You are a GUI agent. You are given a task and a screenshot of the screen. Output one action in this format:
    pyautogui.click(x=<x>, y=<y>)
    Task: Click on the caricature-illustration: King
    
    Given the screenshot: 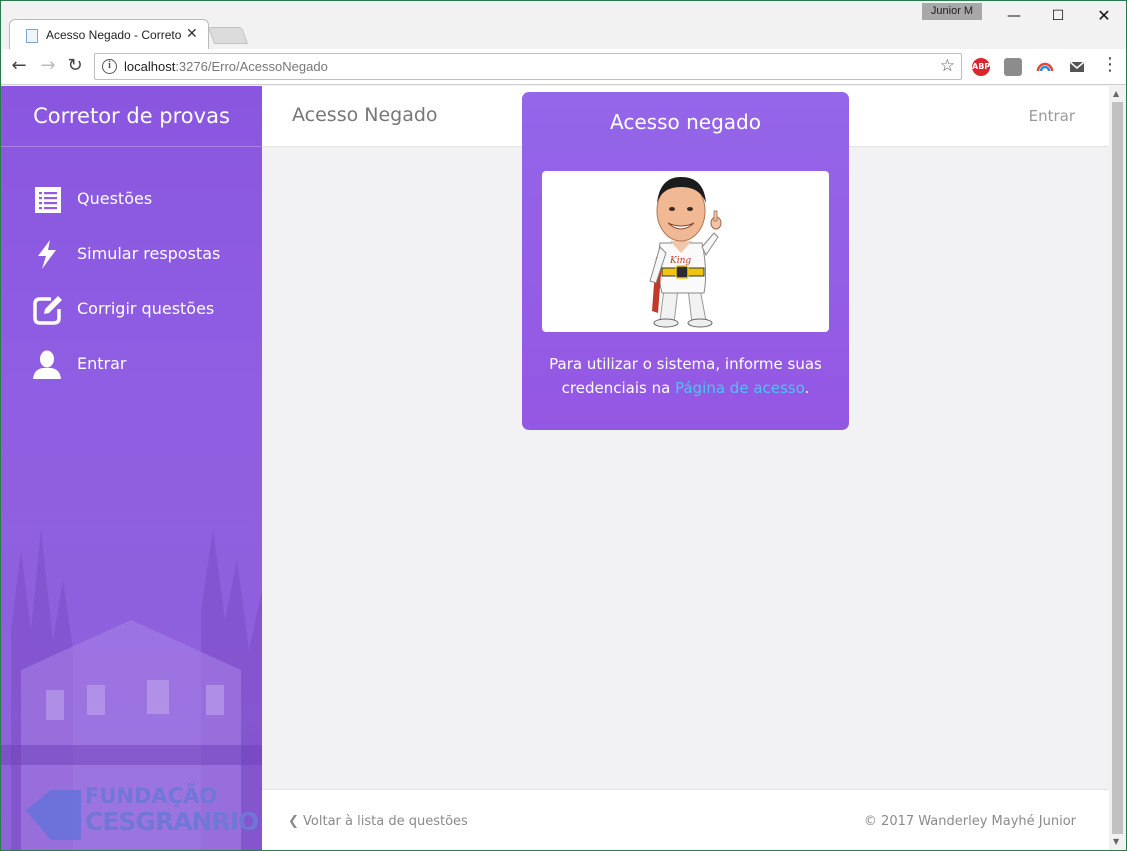 What is the action you would take?
    pyautogui.click(x=685, y=252)
    